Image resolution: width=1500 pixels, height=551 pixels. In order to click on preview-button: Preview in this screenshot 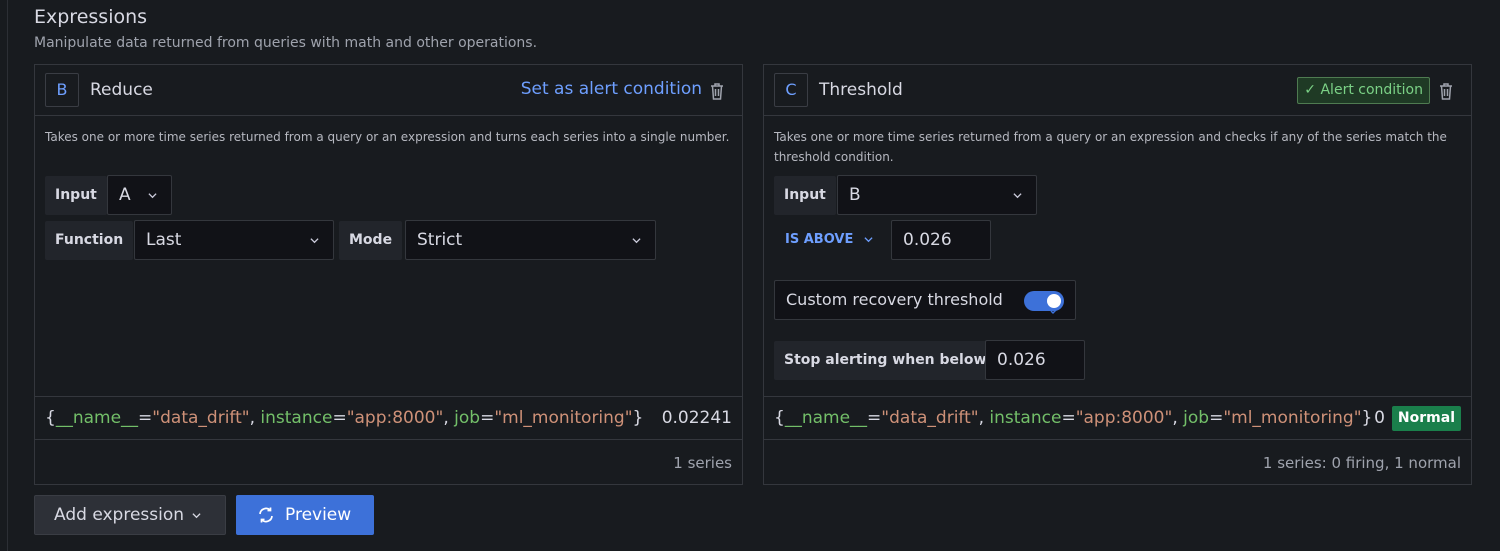, I will do `click(305, 515)`.